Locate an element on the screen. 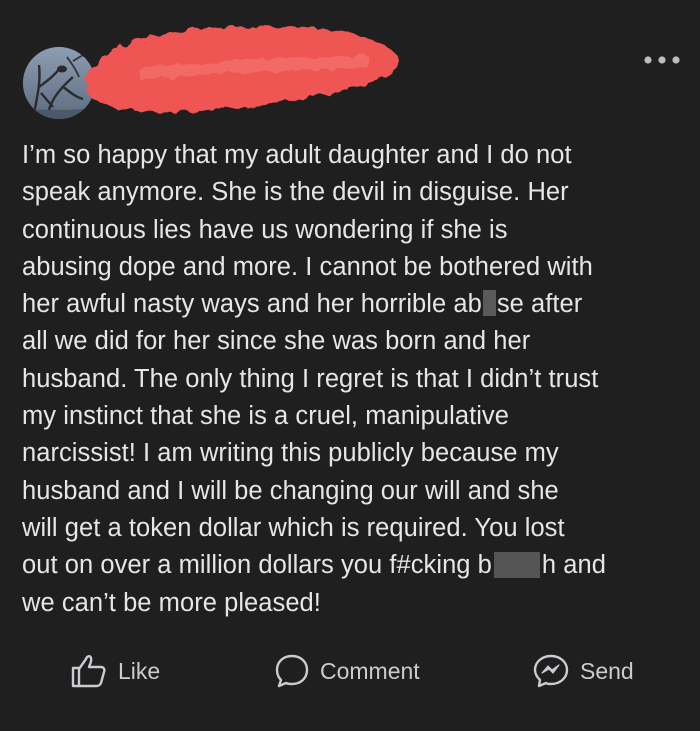  more-options-icon is located at coordinates (662, 60).